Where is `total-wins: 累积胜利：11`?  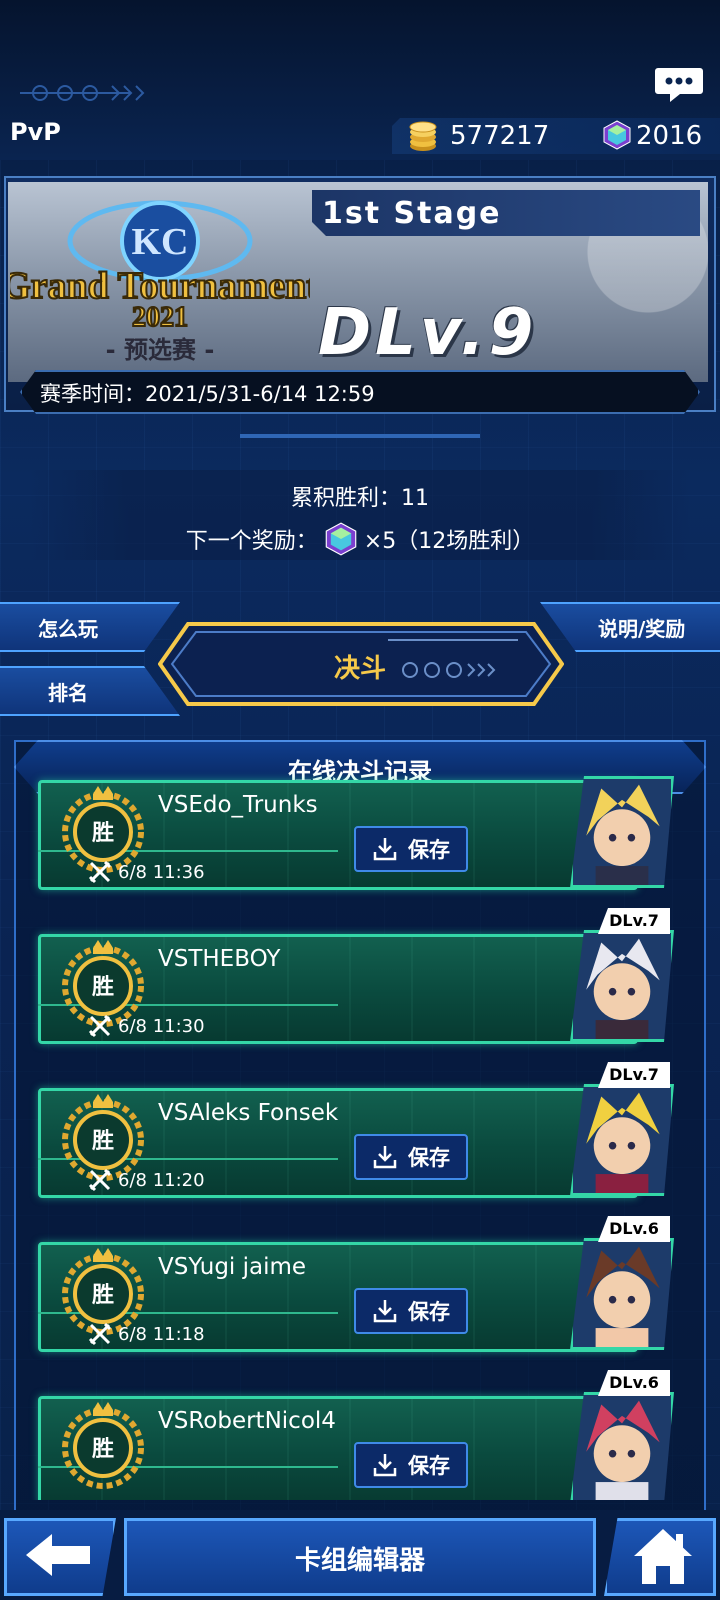
total-wins: 累积胜利：11 is located at coordinates (360, 498).